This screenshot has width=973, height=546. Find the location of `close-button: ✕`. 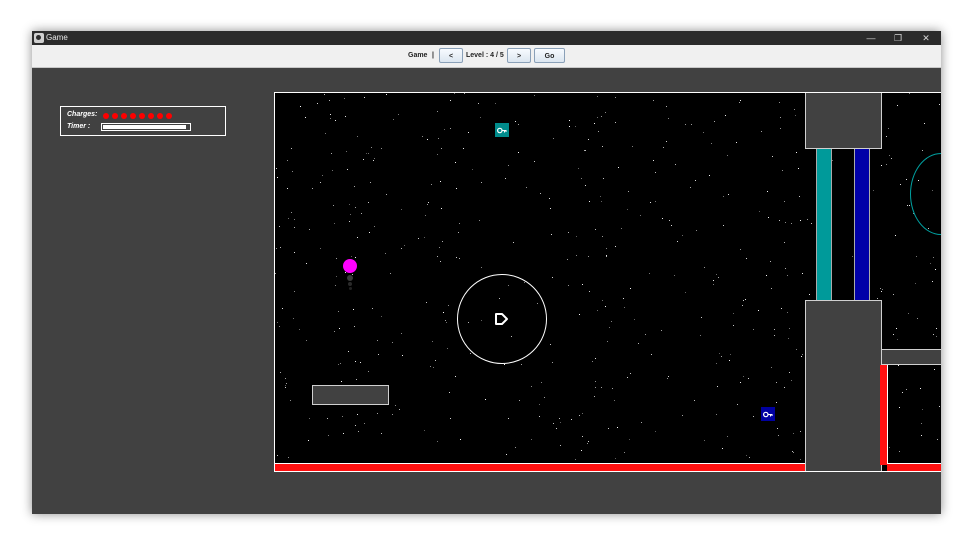

close-button: ✕ is located at coordinates (926, 38).